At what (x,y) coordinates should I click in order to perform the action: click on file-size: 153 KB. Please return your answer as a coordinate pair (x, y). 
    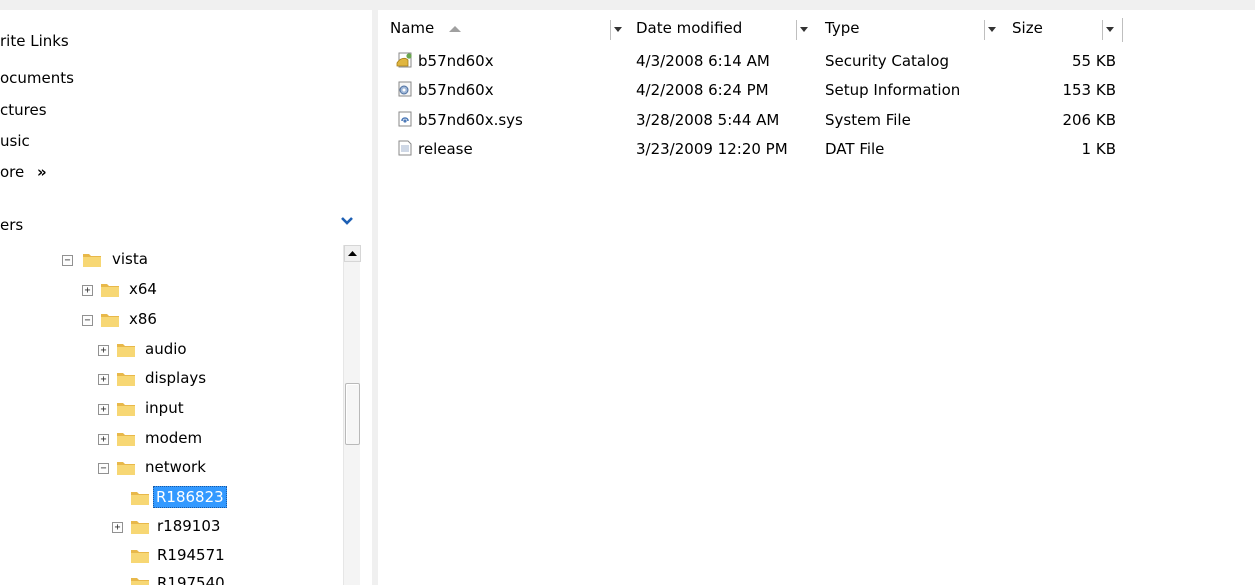
    Looking at the image, I should click on (1089, 90).